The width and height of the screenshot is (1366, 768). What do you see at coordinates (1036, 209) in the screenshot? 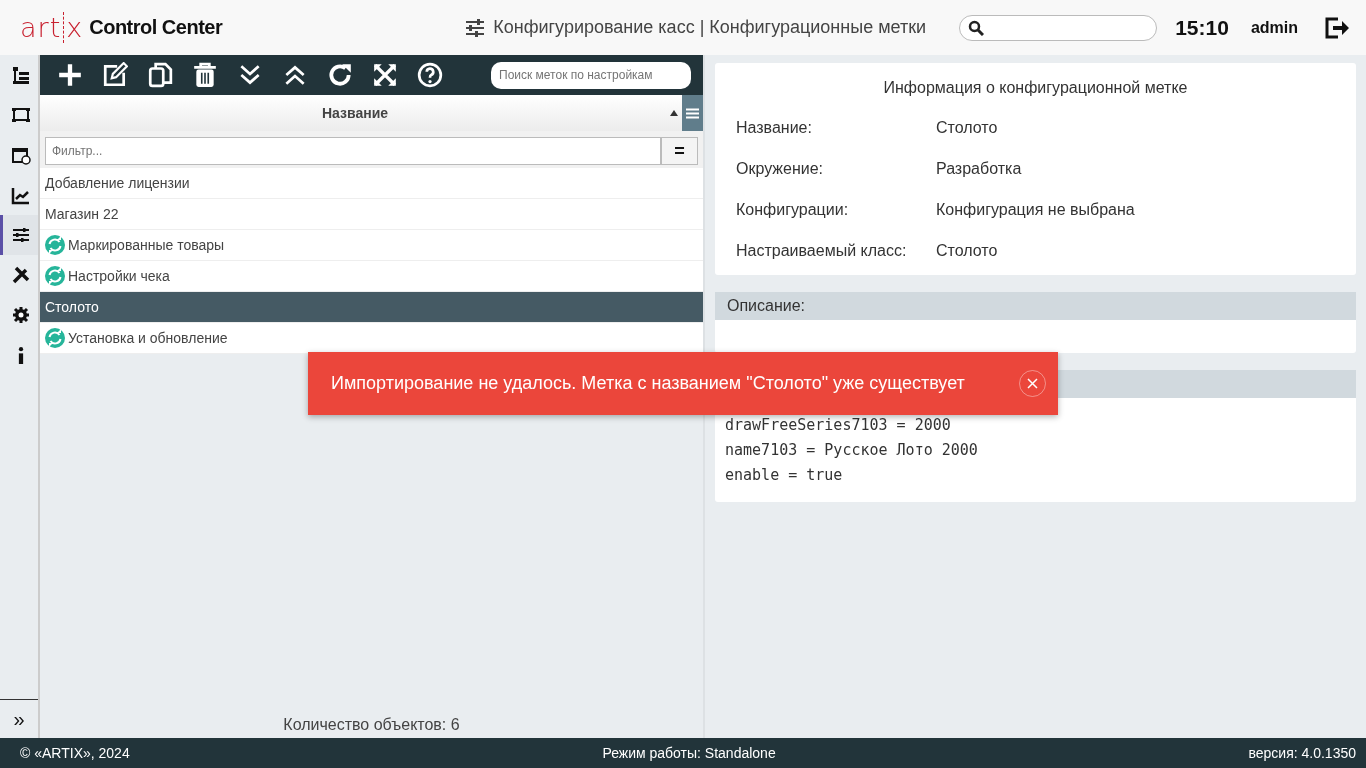
I see `field-value: Конфигурация не выбрана` at bounding box center [1036, 209].